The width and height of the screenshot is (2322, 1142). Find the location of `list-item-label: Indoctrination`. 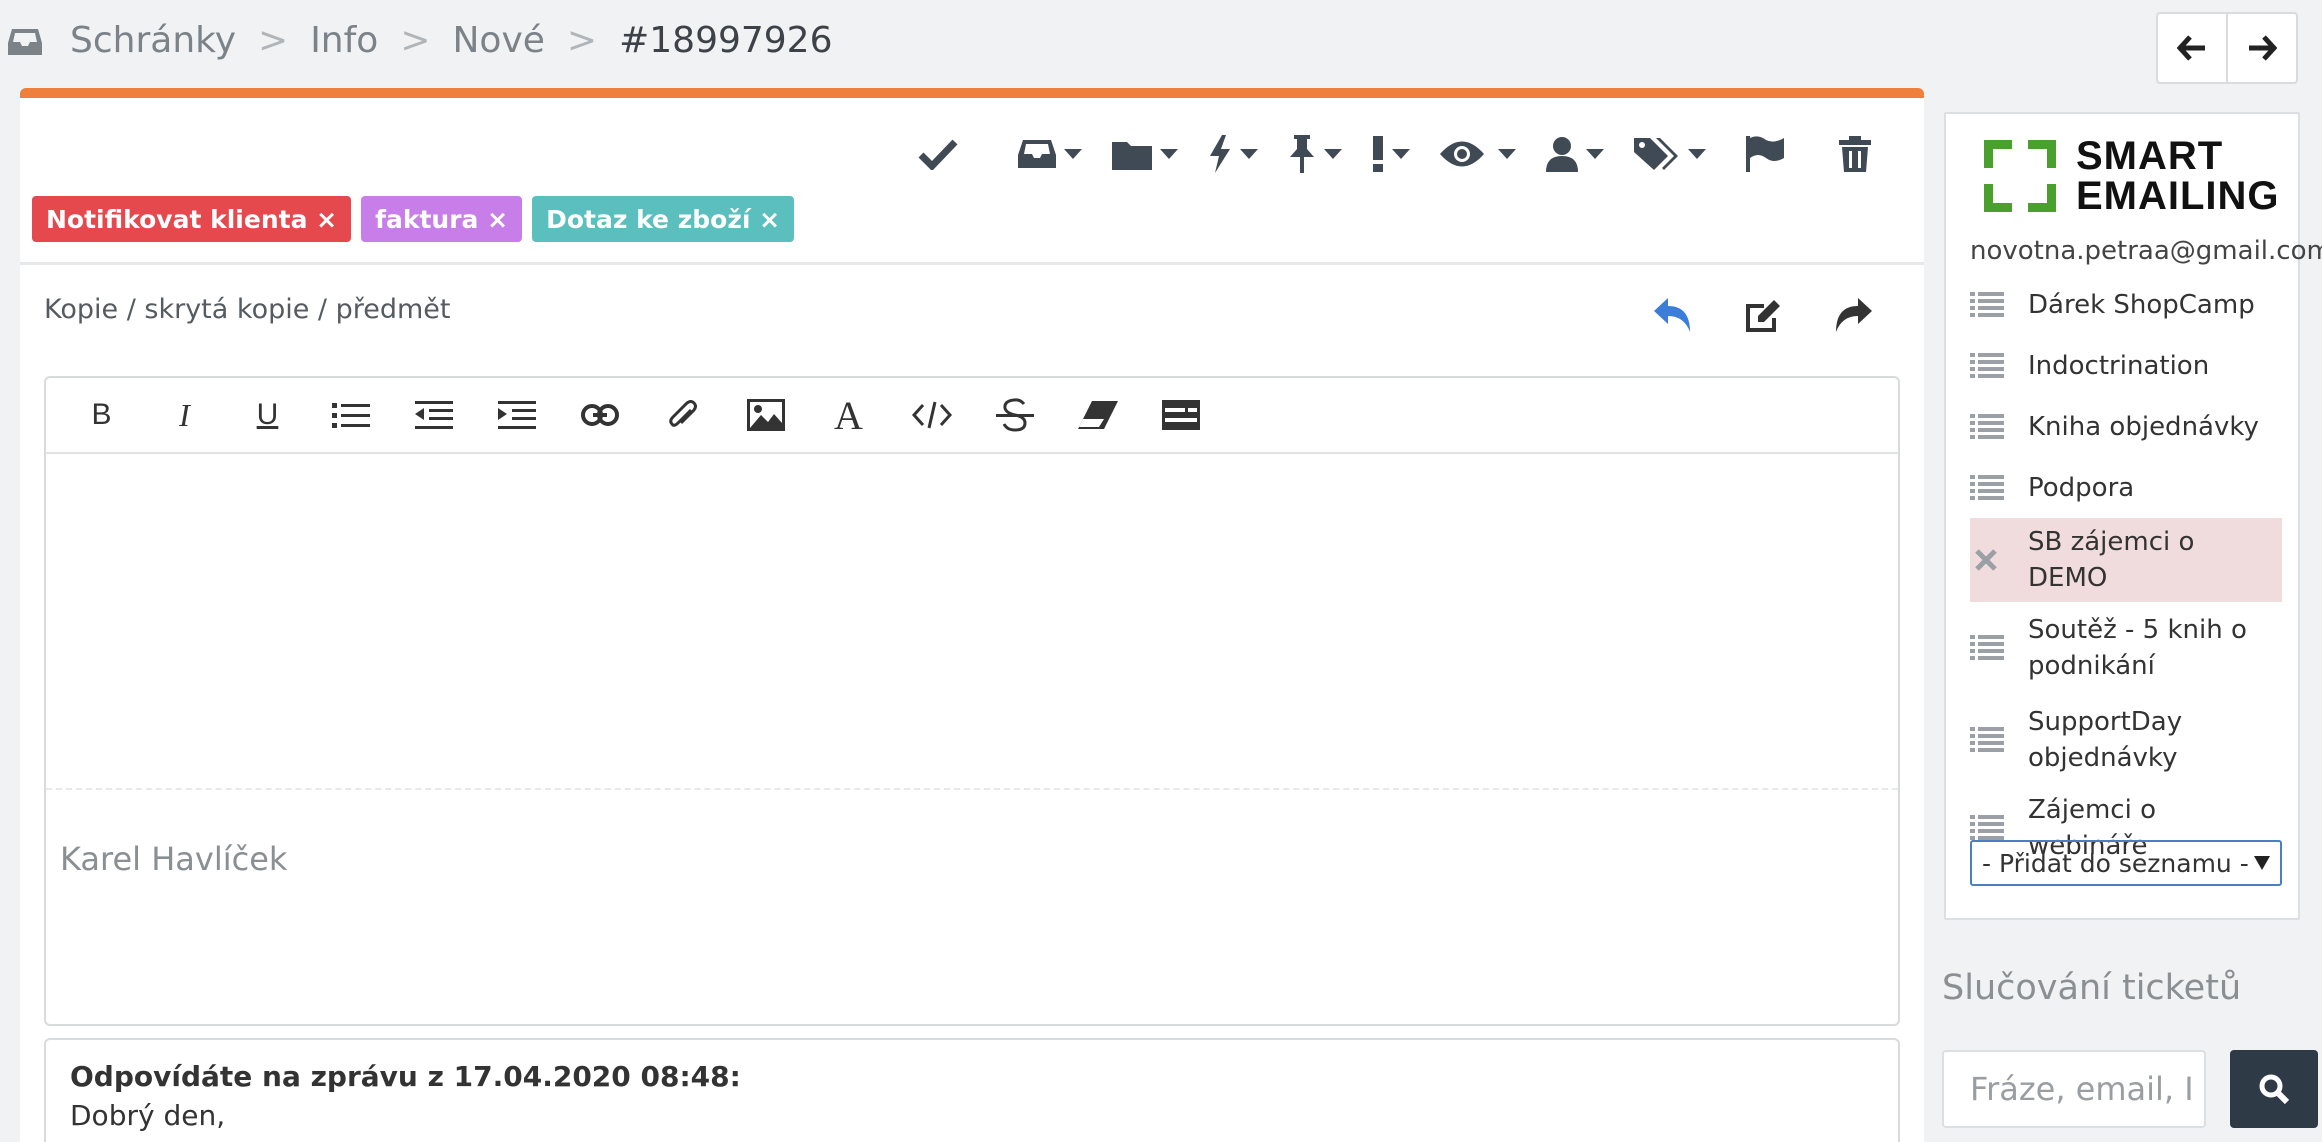

list-item-label: Indoctrination is located at coordinates (2119, 365).